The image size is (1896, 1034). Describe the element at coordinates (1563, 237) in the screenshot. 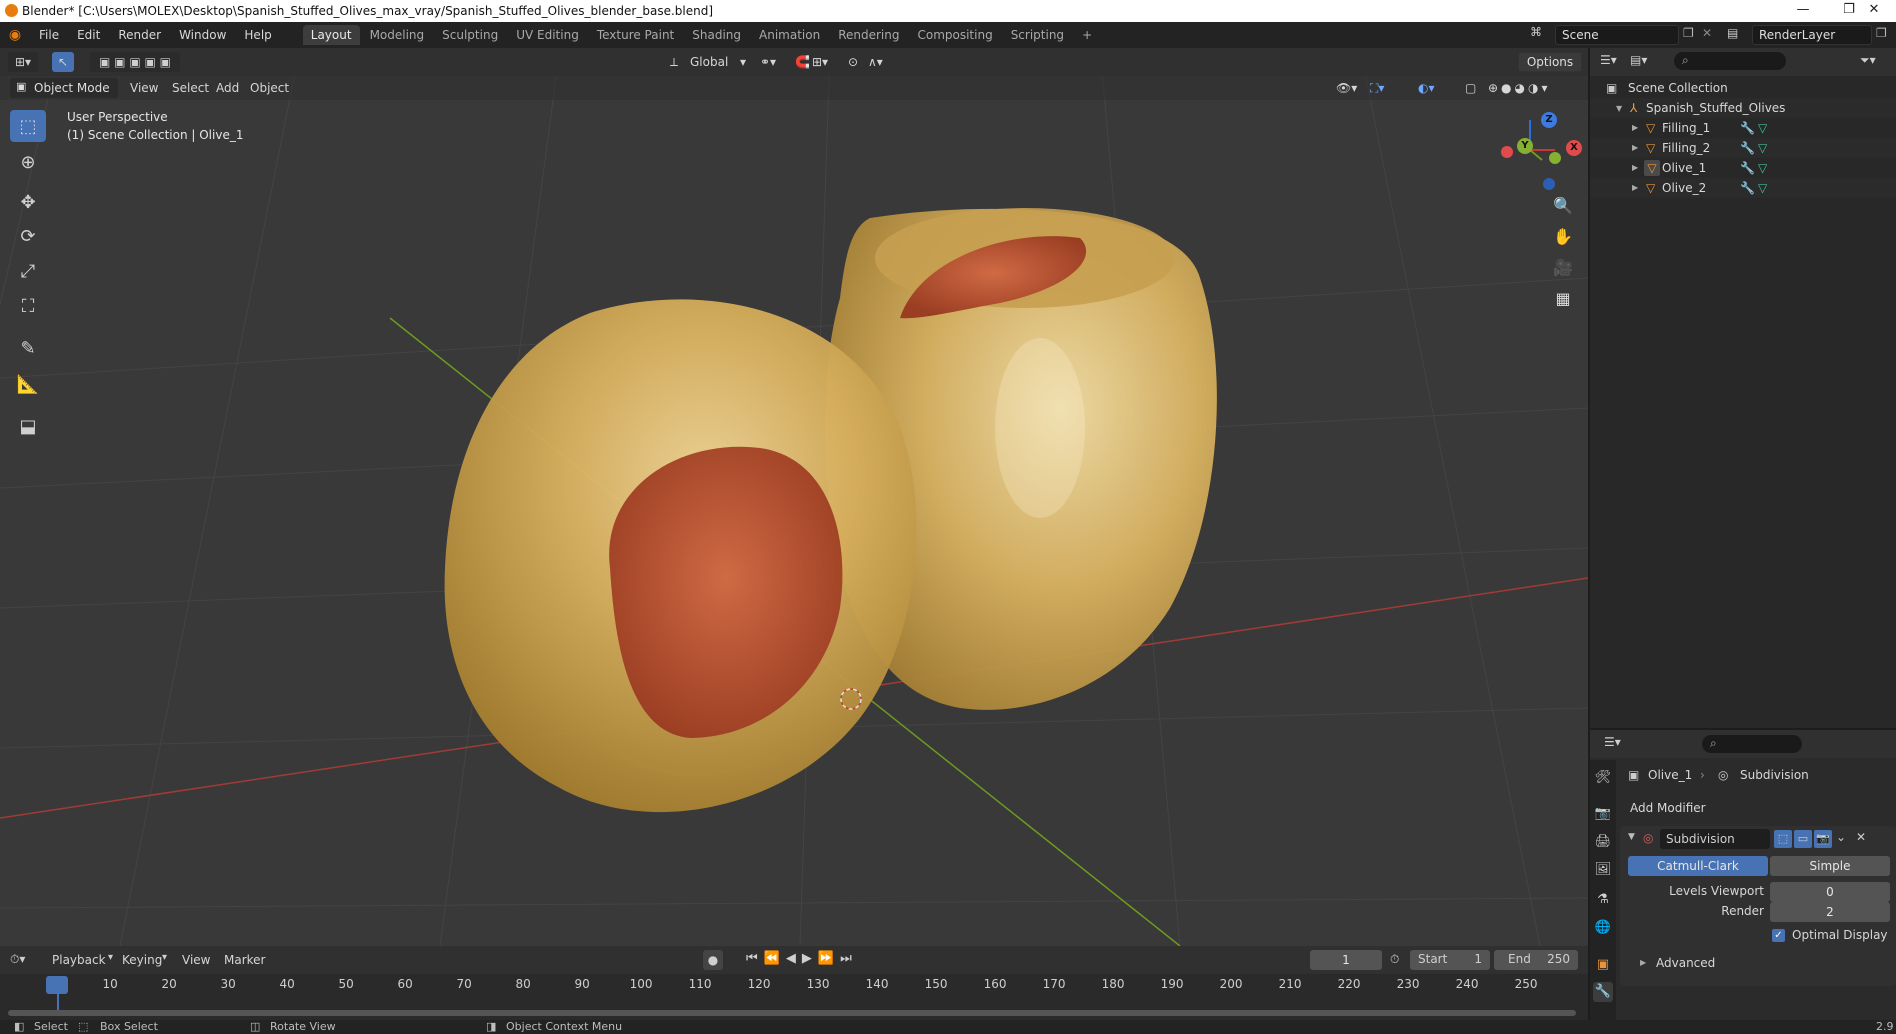

I see `pan-hand-icon: ✋` at that location.